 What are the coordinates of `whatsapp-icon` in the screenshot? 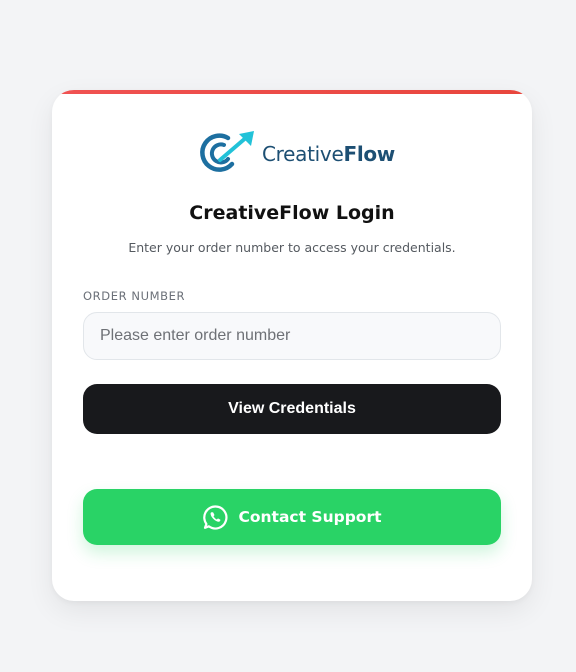 It's located at (215, 517).